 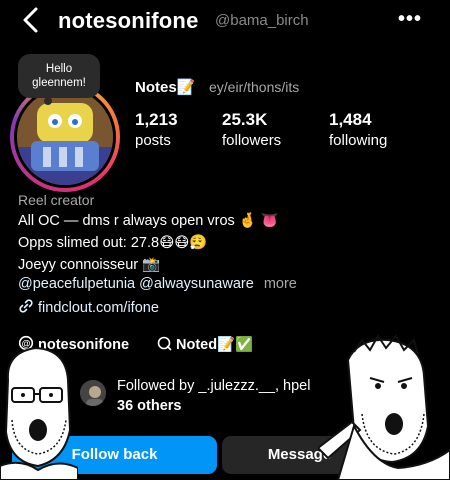 What do you see at coordinates (410, 19) in the screenshot?
I see `more-options-button: •••` at bounding box center [410, 19].